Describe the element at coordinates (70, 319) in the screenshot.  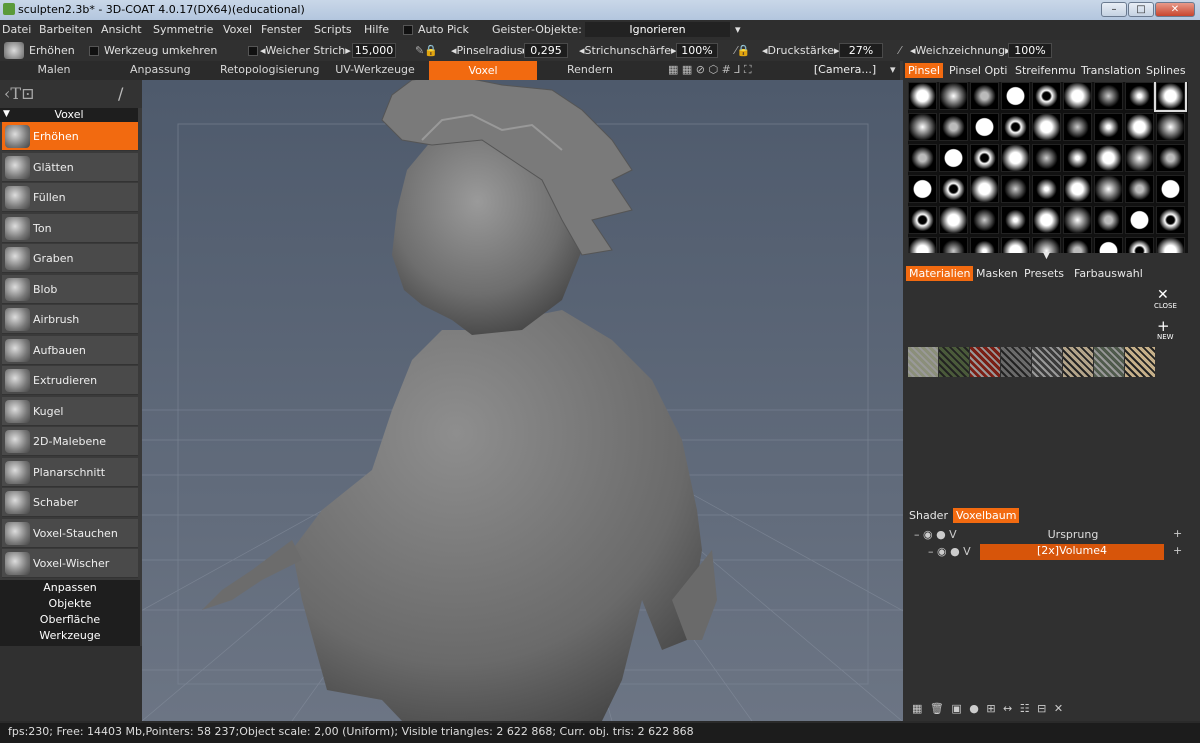
I see `tool-6: Airbrush` at that location.